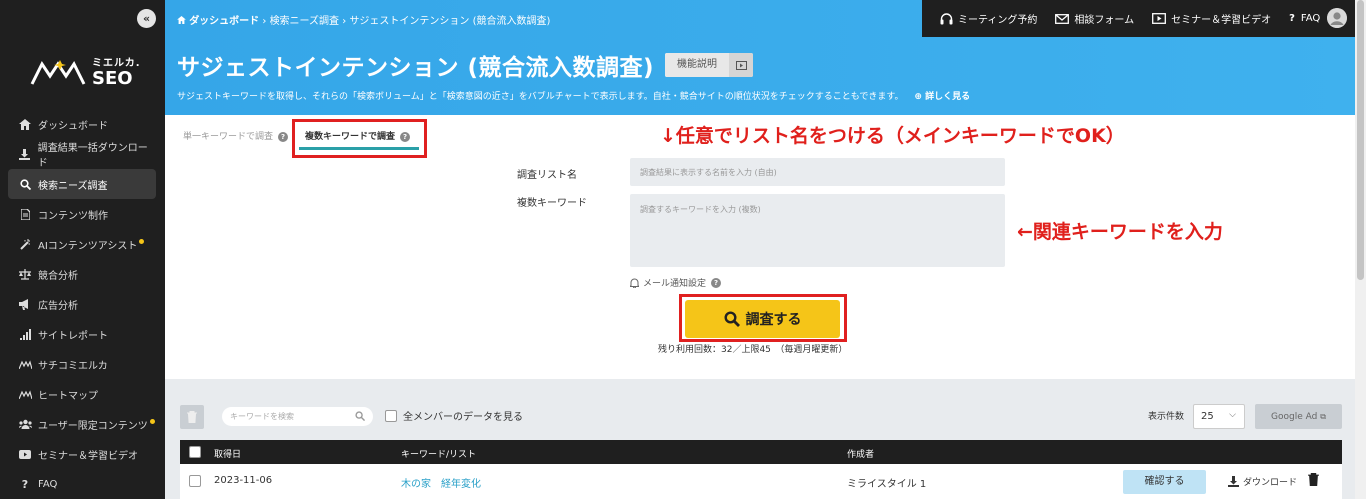  What do you see at coordinates (82, 274) in the screenshot?
I see `sidebar-item-competitor: 競合分析` at bounding box center [82, 274].